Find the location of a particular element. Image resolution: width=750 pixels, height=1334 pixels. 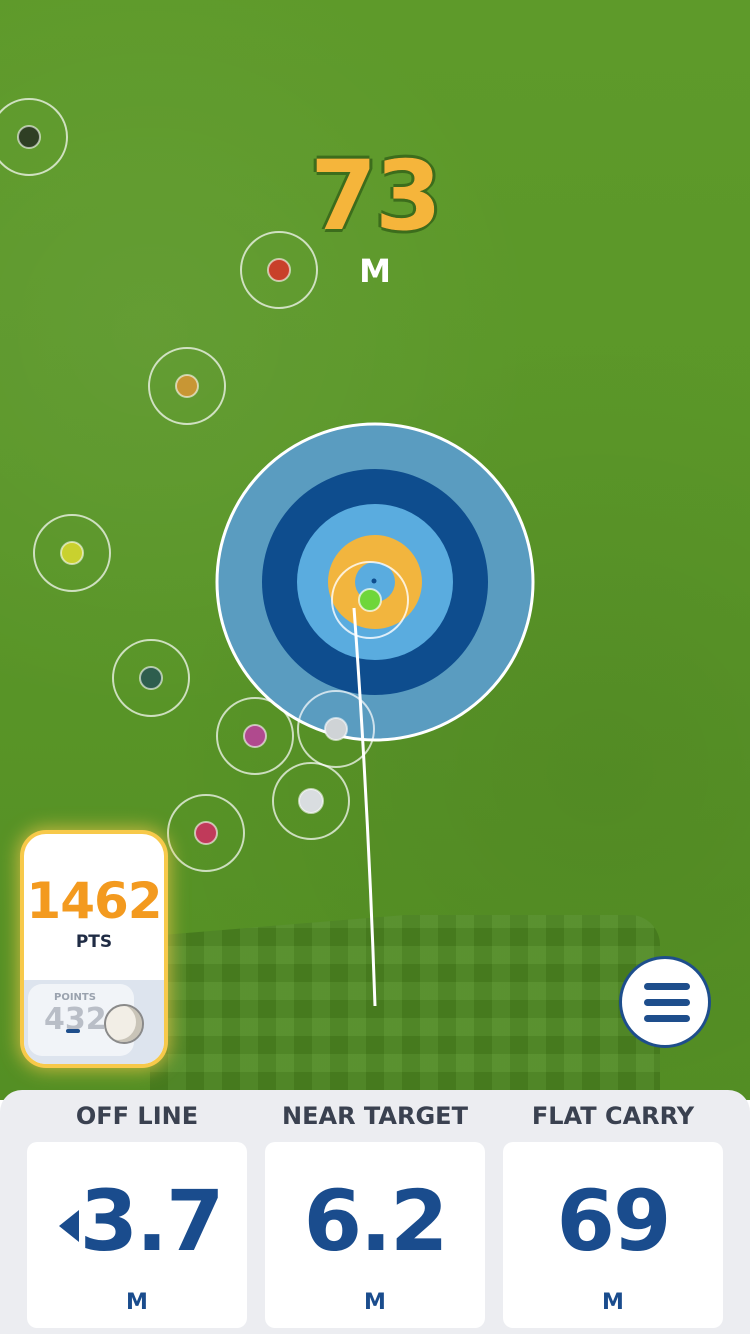

points-card: 1462 PTS POINTS 432 is located at coordinates (94, 949).